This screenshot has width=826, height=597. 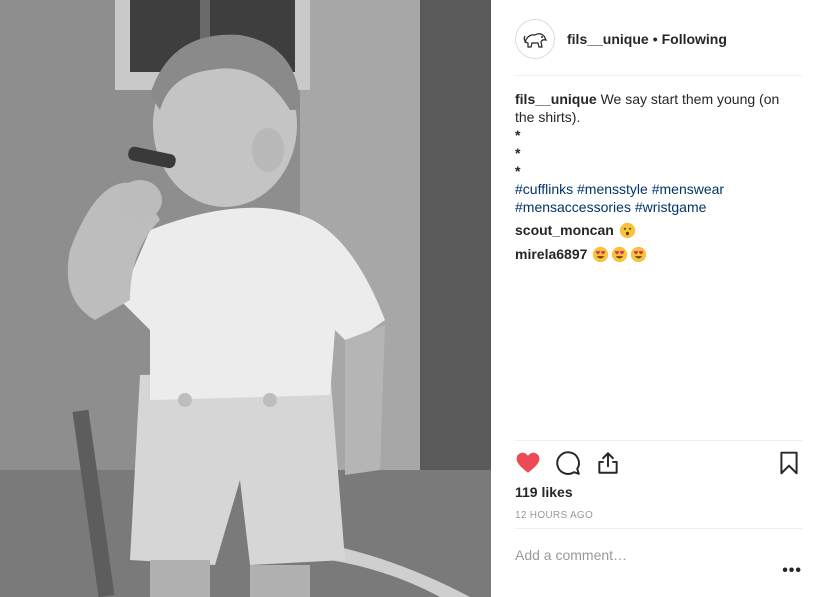 I want to click on hashtag-link: #mensstyle, so click(x=612, y=189).